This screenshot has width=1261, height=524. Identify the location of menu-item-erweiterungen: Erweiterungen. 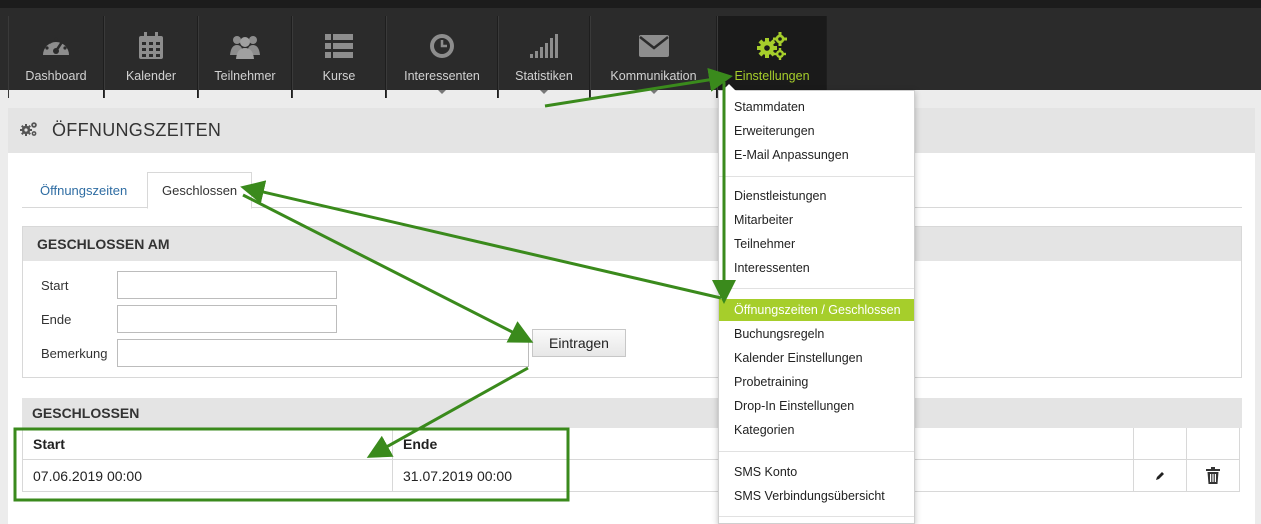
(816, 131).